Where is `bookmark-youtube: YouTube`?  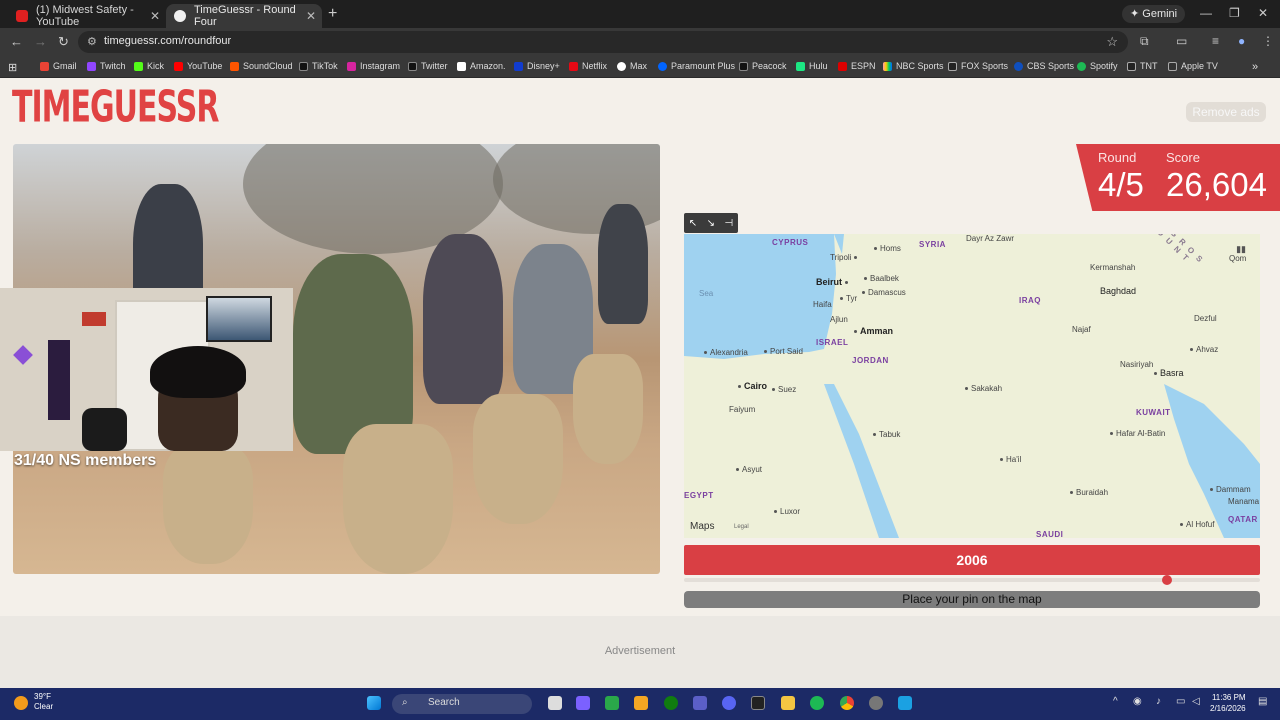
bookmark-youtube: YouTube is located at coordinates (198, 66).